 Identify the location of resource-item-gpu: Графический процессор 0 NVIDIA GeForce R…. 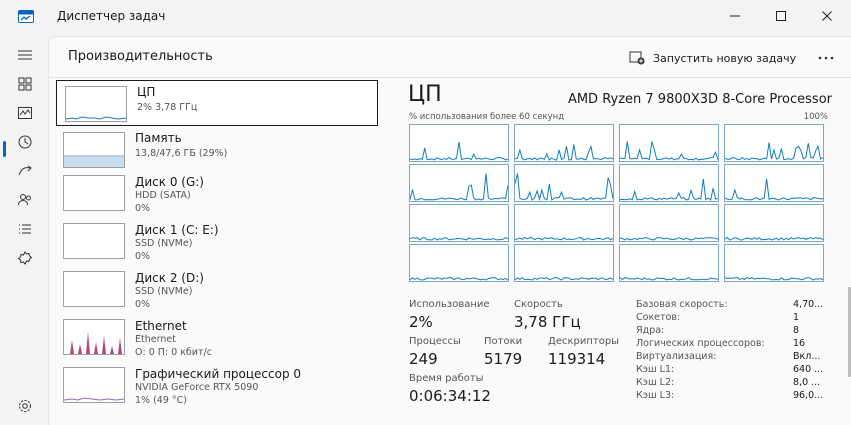
(216, 390).